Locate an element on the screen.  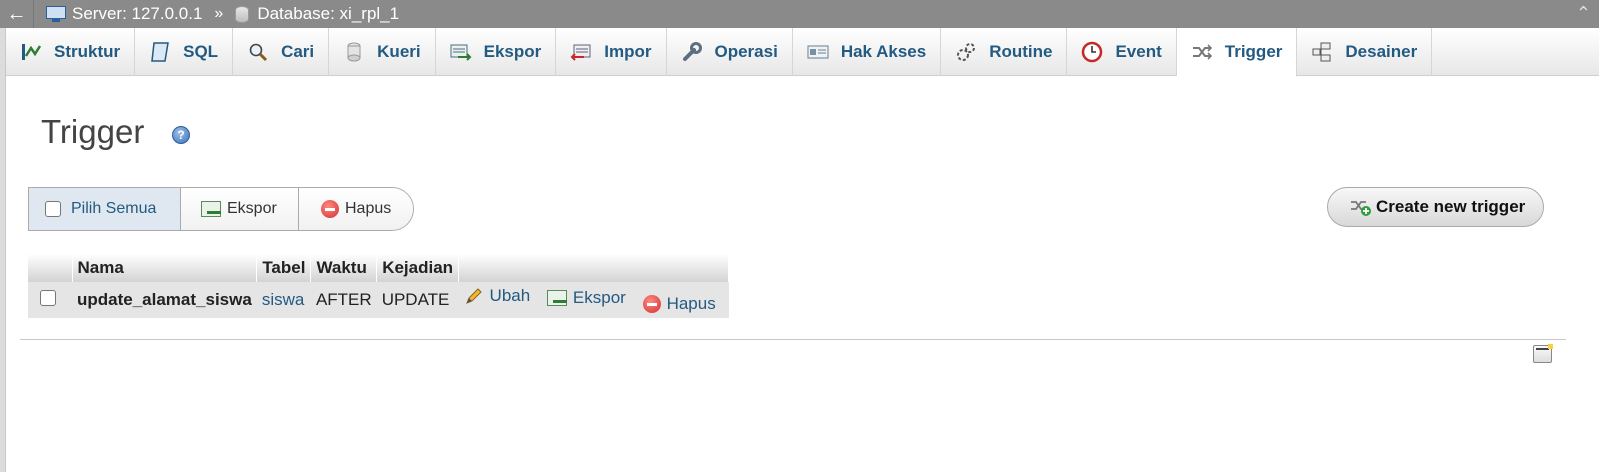
tab-label: Desainer is located at coordinates (1381, 51).